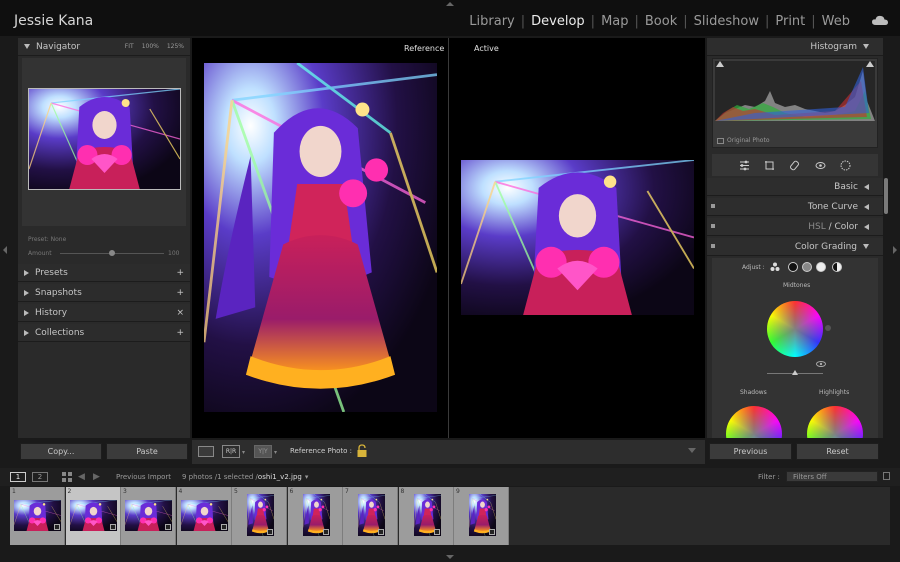 This screenshot has height=562, width=900. What do you see at coordinates (18, 477) in the screenshot?
I see `primary-window-button: 1` at bounding box center [18, 477].